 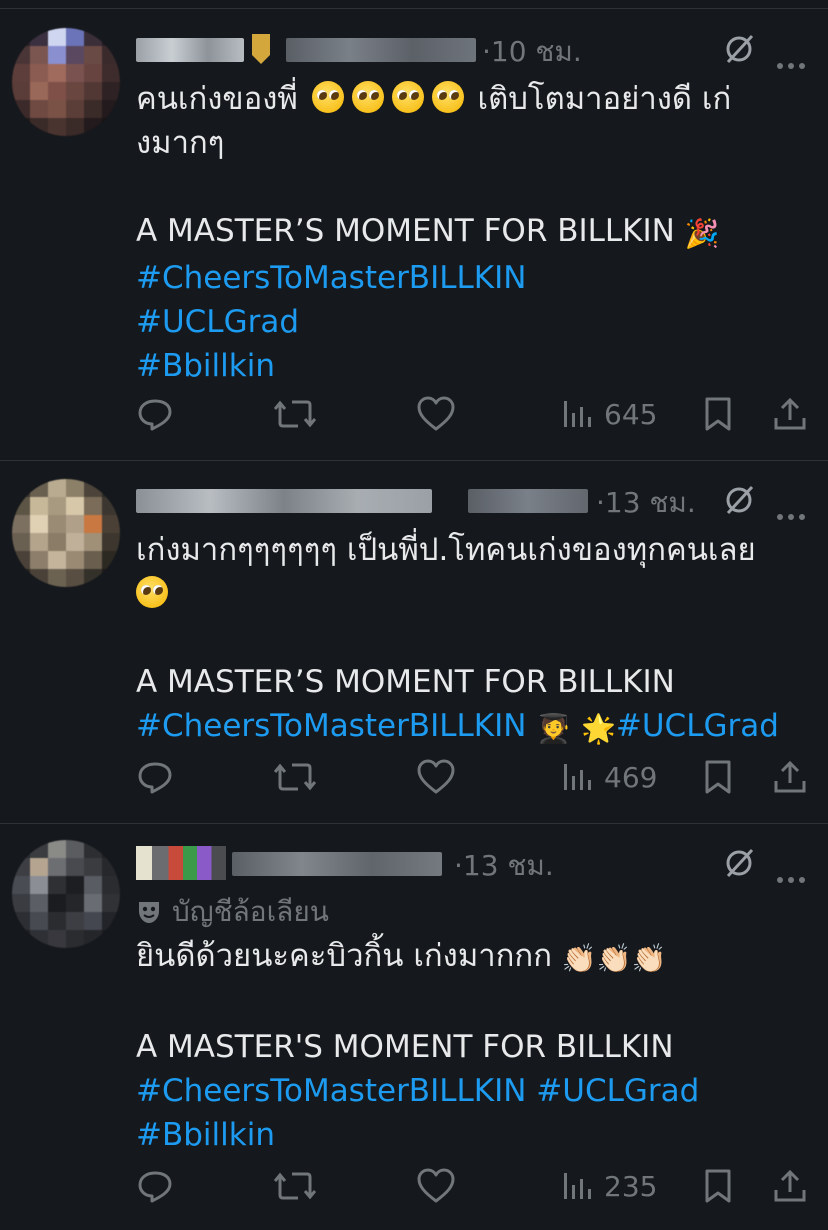 What do you see at coordinates (631, 414) in the screenshot?
I see `views-count: 645` at bounding box center [631, 414].